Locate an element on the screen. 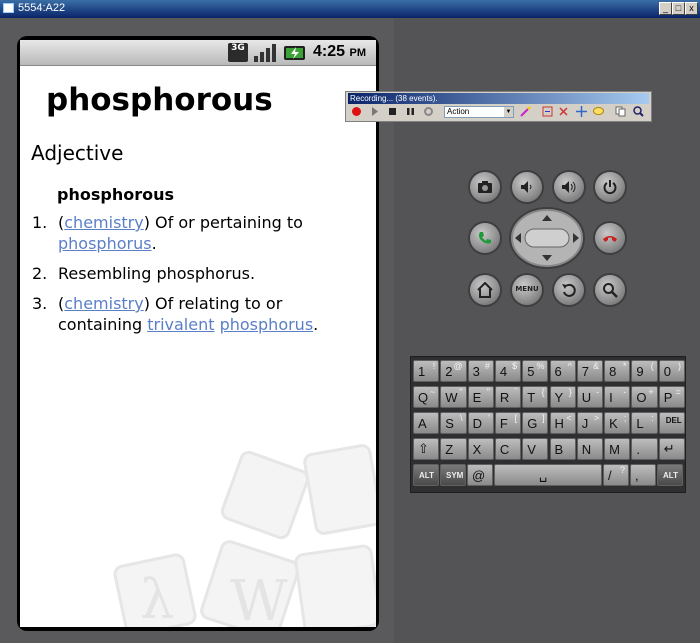 The width and height of the screenshot is (700, 643). call-button is located at coordinates (485, 238).